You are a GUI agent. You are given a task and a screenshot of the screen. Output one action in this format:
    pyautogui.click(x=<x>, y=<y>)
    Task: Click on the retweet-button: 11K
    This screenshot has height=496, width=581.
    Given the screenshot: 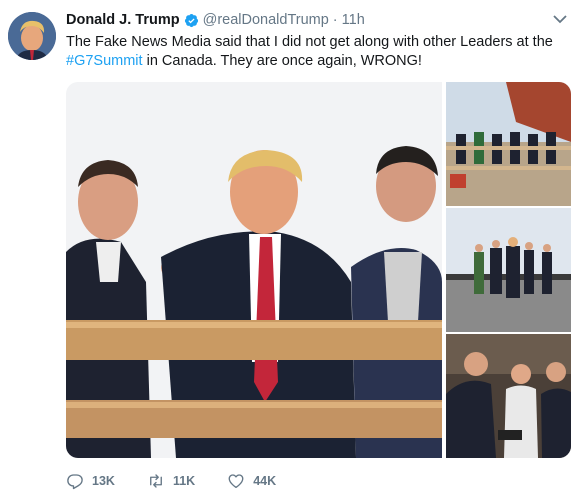 What is the action you would take?
    pyautogui.click(x=171, y=481)
    